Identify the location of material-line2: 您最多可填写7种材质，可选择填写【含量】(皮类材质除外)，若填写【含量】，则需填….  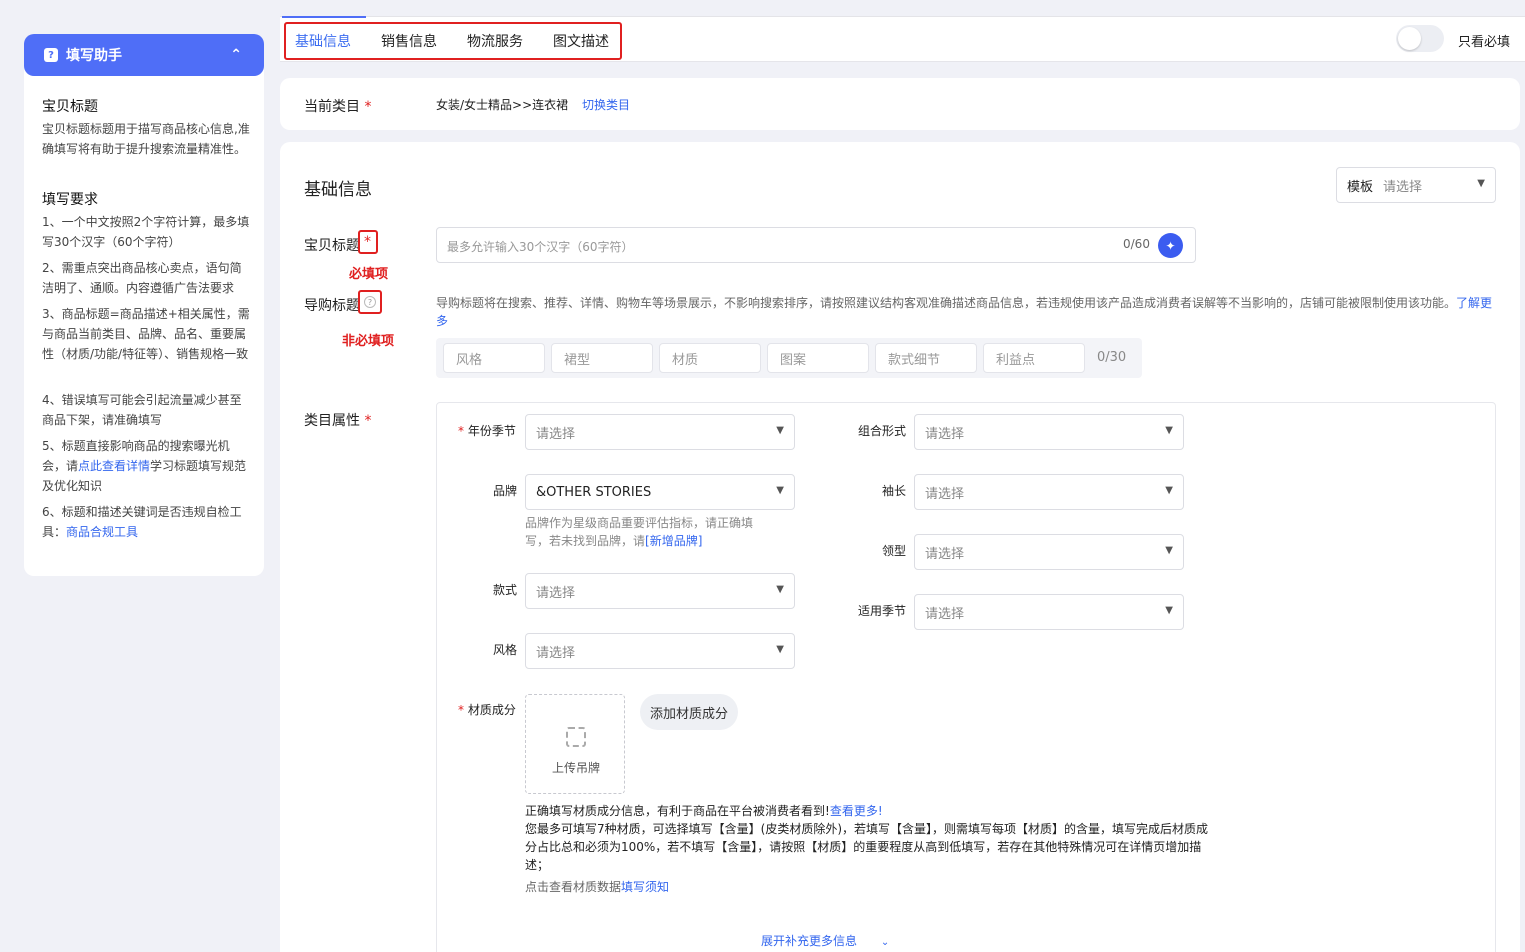
(867, 847).